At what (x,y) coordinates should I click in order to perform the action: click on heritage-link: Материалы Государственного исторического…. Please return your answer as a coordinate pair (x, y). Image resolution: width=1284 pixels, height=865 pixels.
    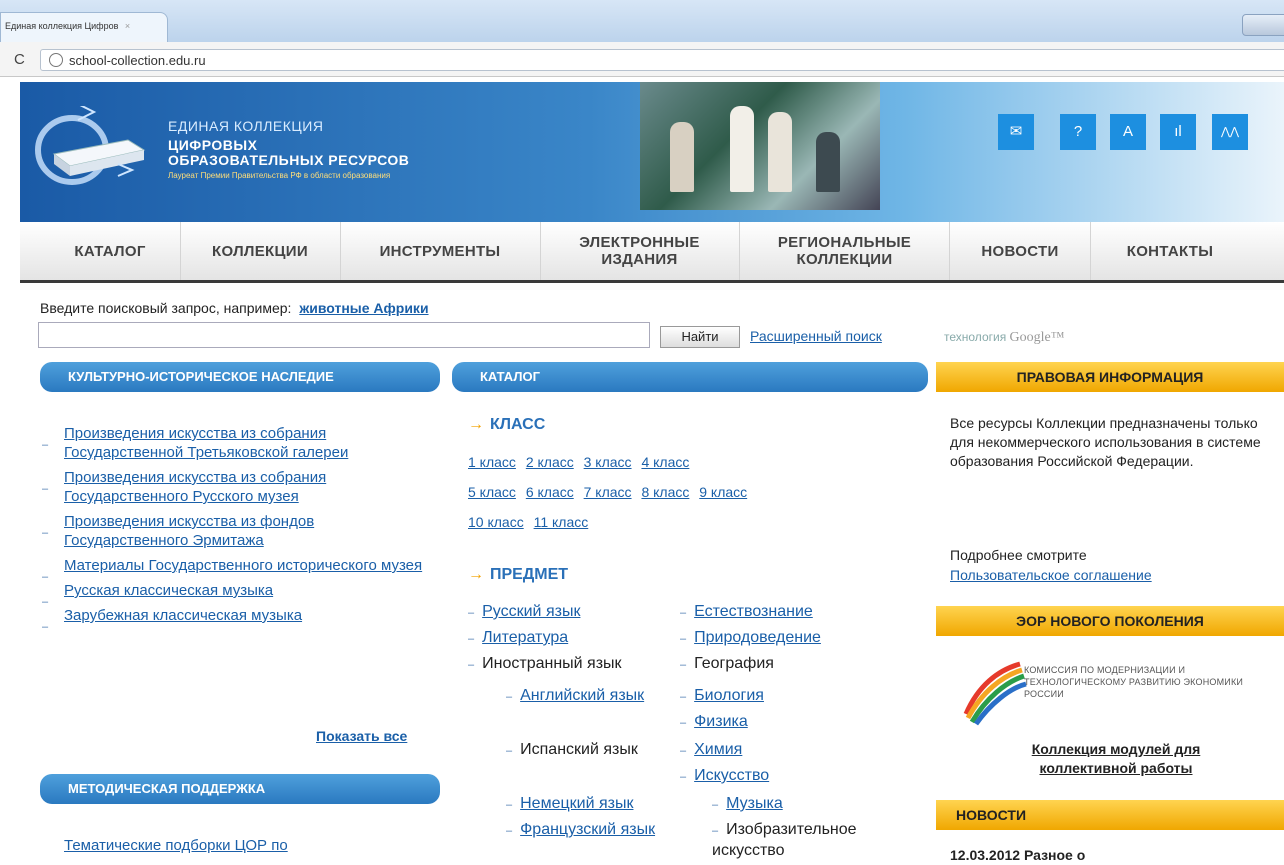
    Looking at the image, I should click on (243, 565).